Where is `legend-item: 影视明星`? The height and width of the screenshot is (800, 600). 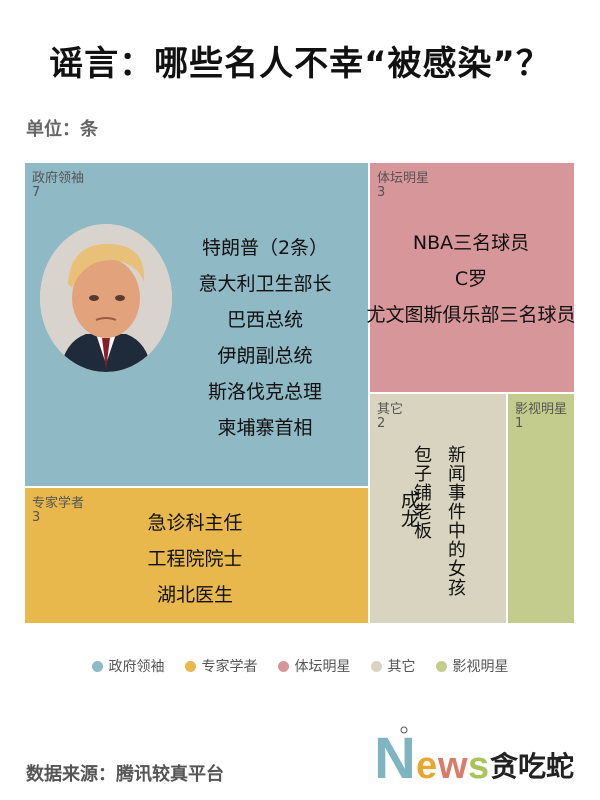
legend-item: 影视明星 is located at coordinates (472, 666).